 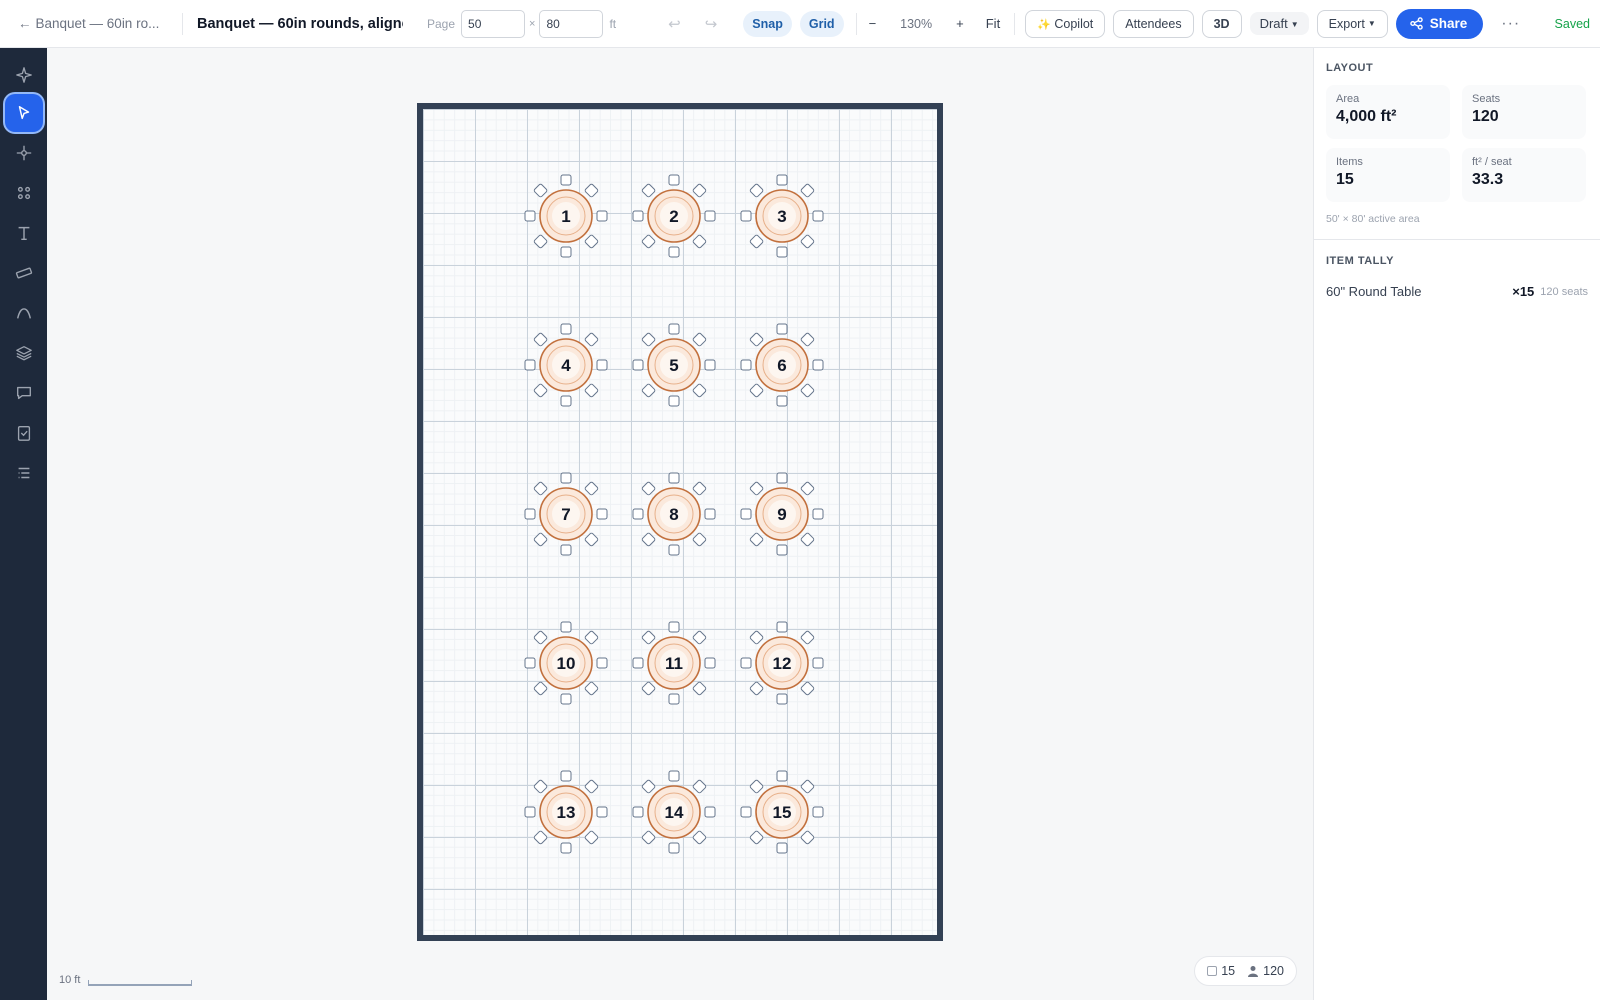 I want to click on components-icon, so click(x=24, y=193).